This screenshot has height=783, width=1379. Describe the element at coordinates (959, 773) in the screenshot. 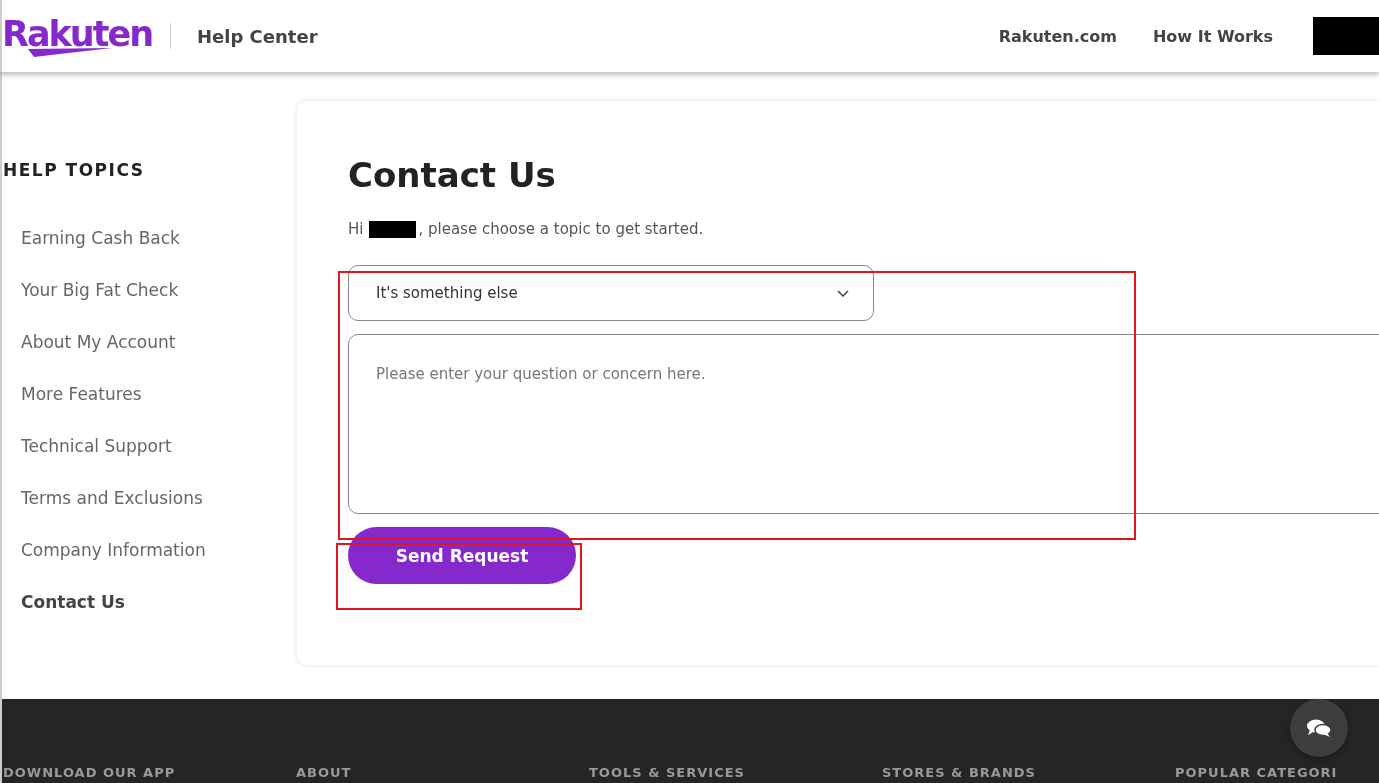

I see `footer-heading: STORES & BRANDS` at that location.